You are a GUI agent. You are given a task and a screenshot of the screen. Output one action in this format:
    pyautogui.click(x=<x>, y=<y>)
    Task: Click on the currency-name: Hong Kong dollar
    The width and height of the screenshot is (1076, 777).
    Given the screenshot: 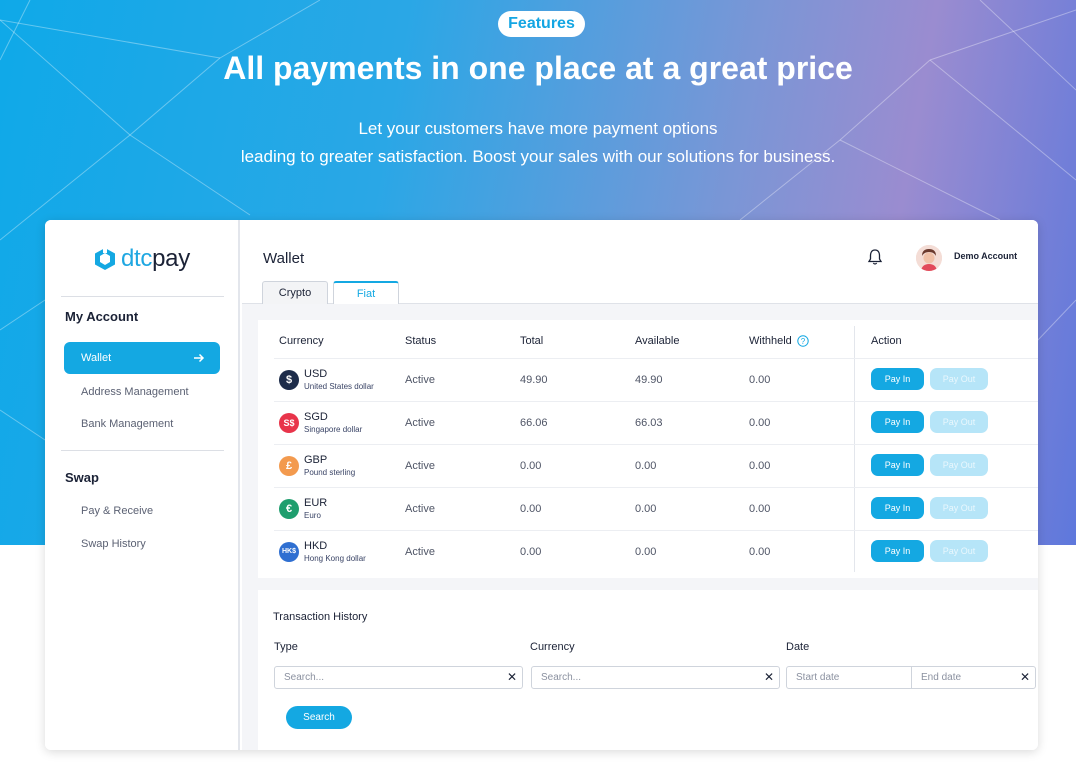 What is the action you would take?
    pyautogui.click(x=335, y=558)
    